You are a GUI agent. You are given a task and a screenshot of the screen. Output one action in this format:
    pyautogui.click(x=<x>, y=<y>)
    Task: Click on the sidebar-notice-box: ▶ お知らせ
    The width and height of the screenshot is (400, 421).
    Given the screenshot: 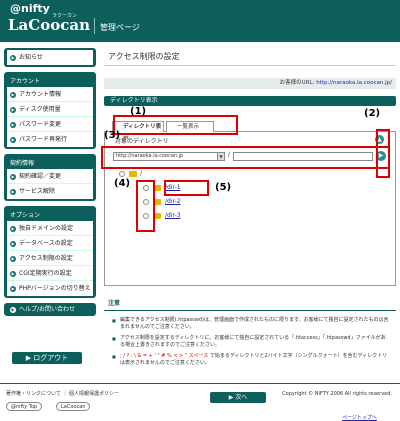 What is the action you would take?
    pyautogui.click(x=50, y=57)
    